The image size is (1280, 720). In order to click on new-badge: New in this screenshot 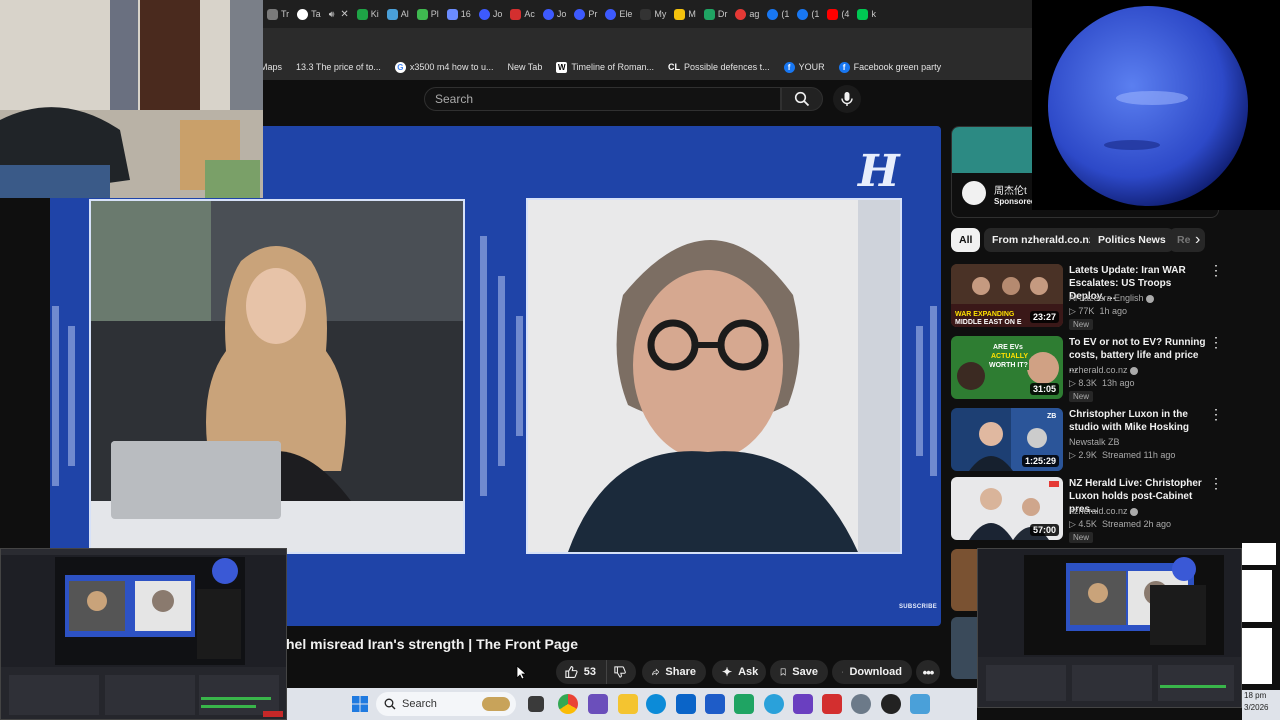, I will do `click(1081, 396)`.